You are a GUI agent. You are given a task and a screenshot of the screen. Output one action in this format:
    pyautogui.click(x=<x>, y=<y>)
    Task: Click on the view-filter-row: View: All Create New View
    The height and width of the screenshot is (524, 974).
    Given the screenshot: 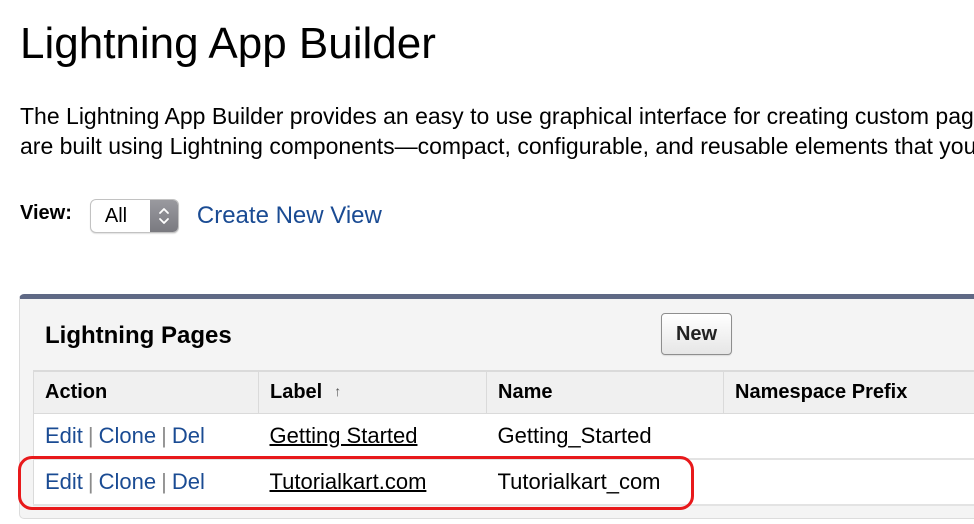 What is the action you would take?
    pyautogui.click(x=201, y=216)
    